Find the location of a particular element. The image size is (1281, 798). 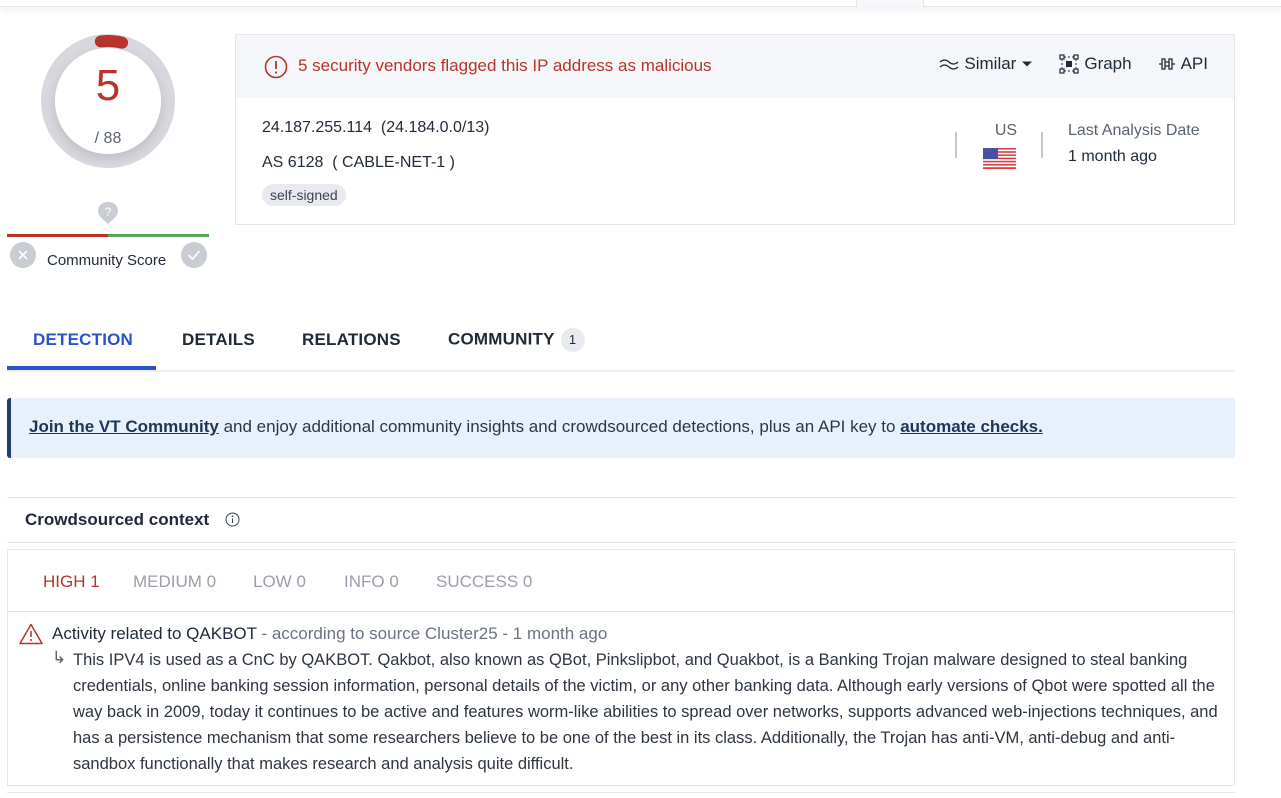

similar-button: Similar is located at coordinates (986, 64).